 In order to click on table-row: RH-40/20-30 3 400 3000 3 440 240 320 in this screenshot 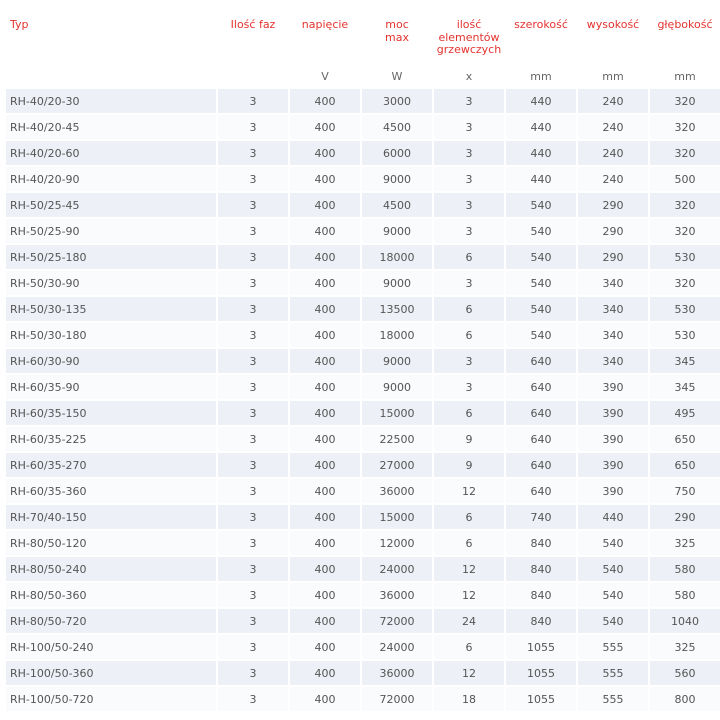, I will do `click(363, 101)`.